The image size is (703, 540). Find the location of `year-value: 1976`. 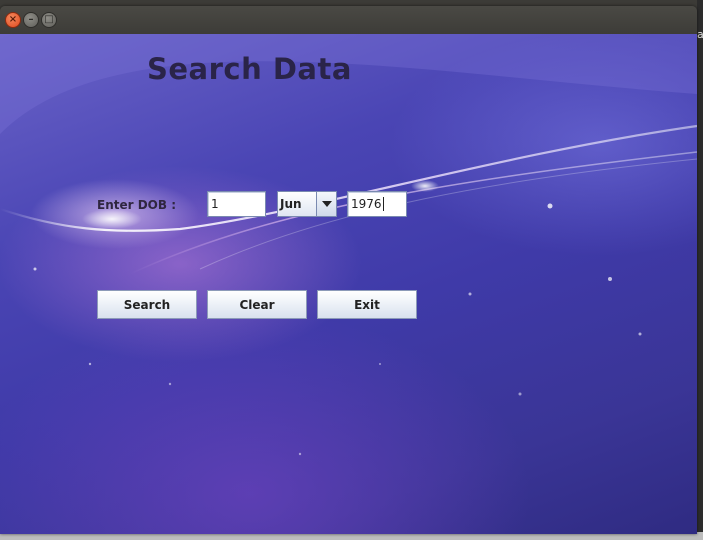

year-value: 1976 is located at coordinates (366, 204).